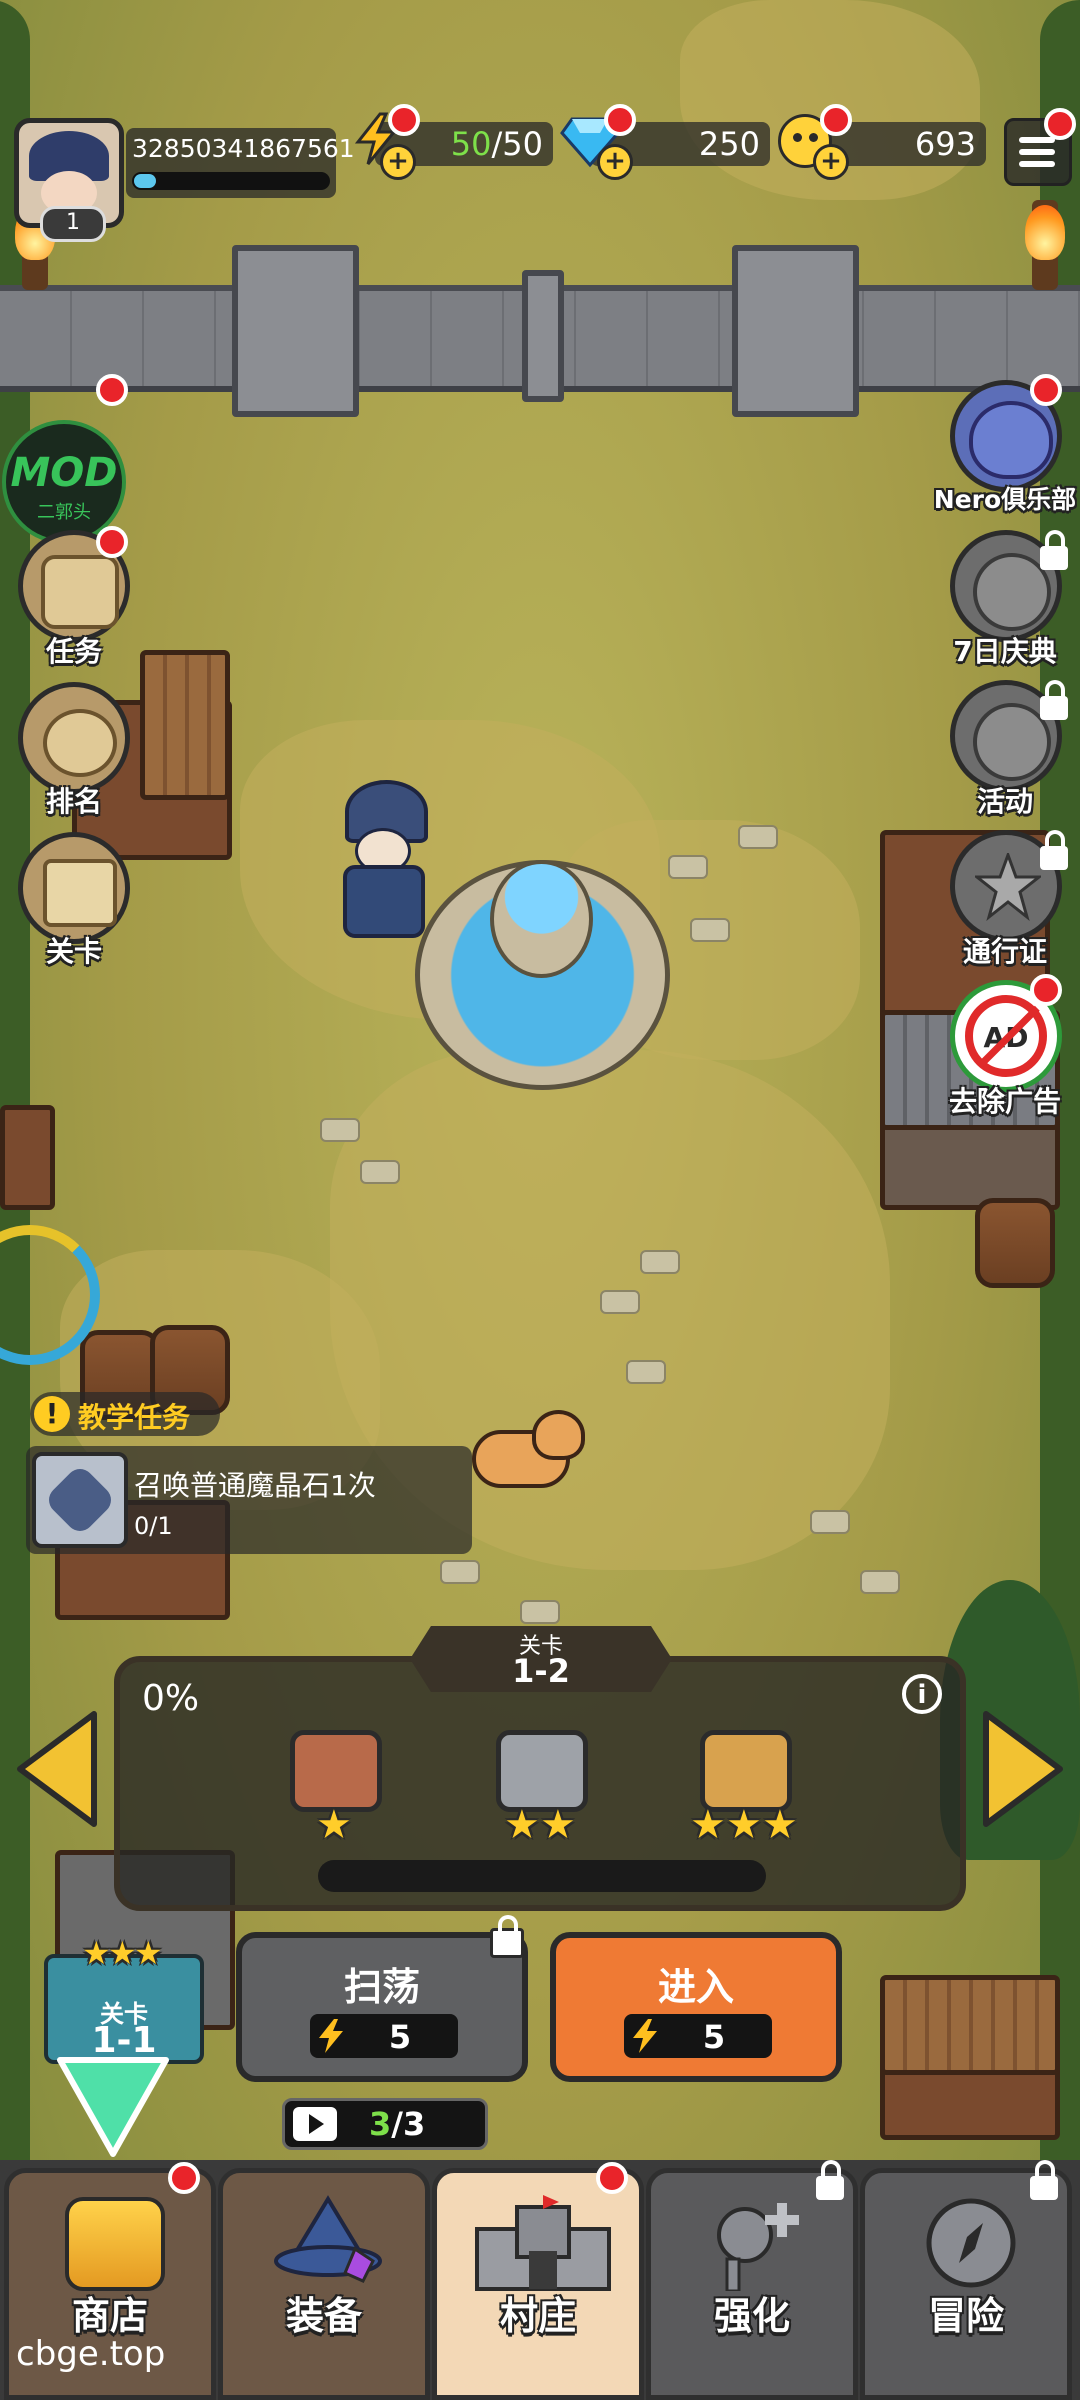  I want to click on cat-face-icon, so click(1011, 440).